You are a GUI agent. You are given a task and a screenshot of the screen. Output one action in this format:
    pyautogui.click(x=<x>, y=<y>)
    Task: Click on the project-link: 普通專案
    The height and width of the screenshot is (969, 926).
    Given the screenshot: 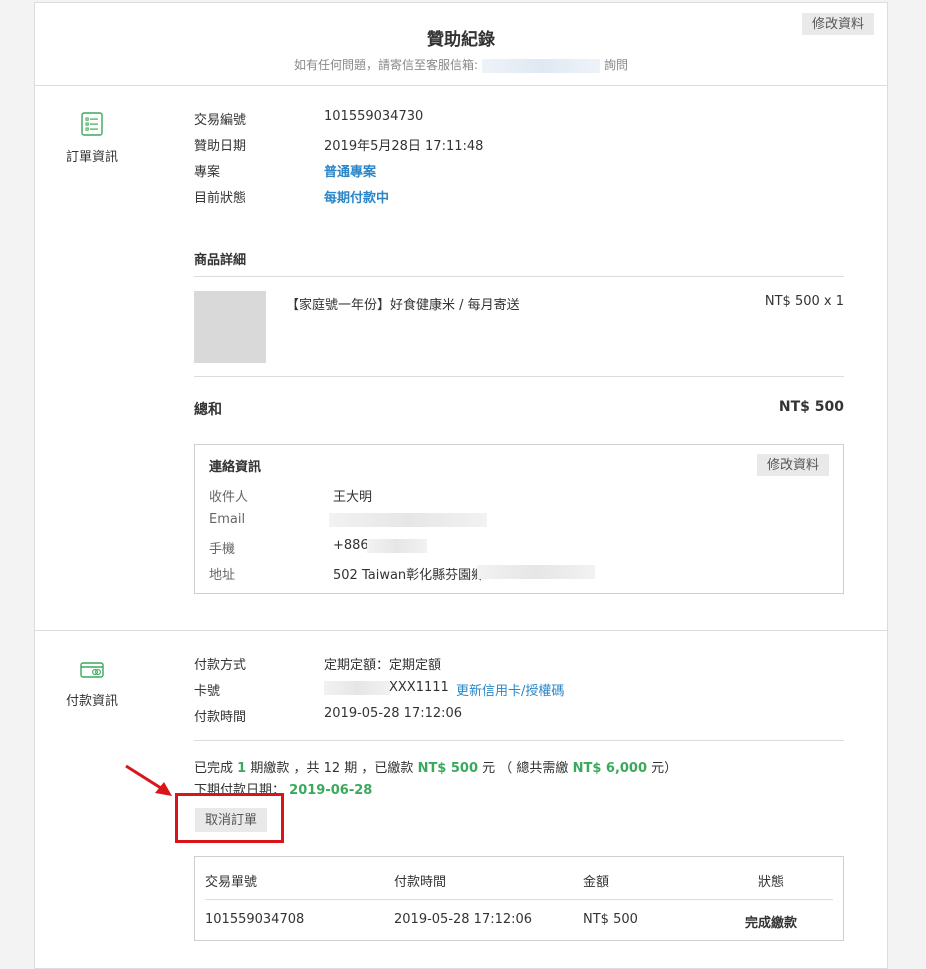 What is the action you would take?
    pyautogui.click(x=350, y=170)
    